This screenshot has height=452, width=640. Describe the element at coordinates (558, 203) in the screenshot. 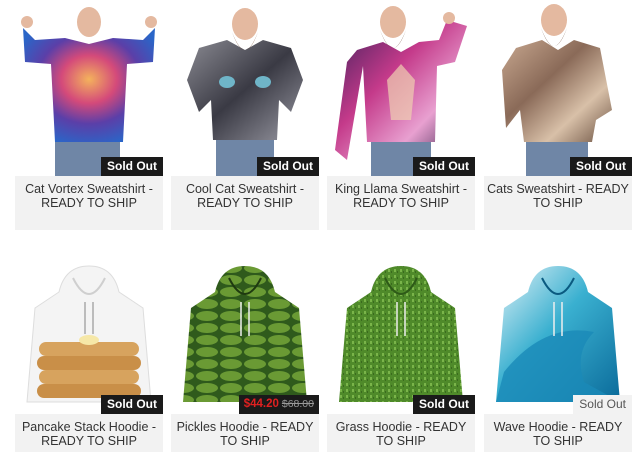

I see `product-title: Cats Sweatshirt - READY TO SHIP` at that location.